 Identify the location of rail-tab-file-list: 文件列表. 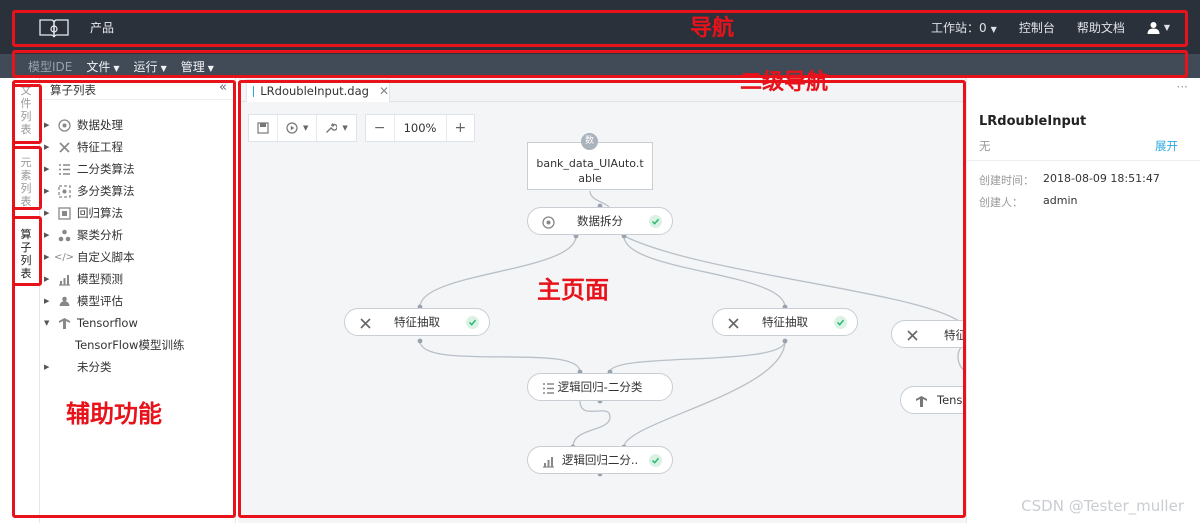
(26, 110).